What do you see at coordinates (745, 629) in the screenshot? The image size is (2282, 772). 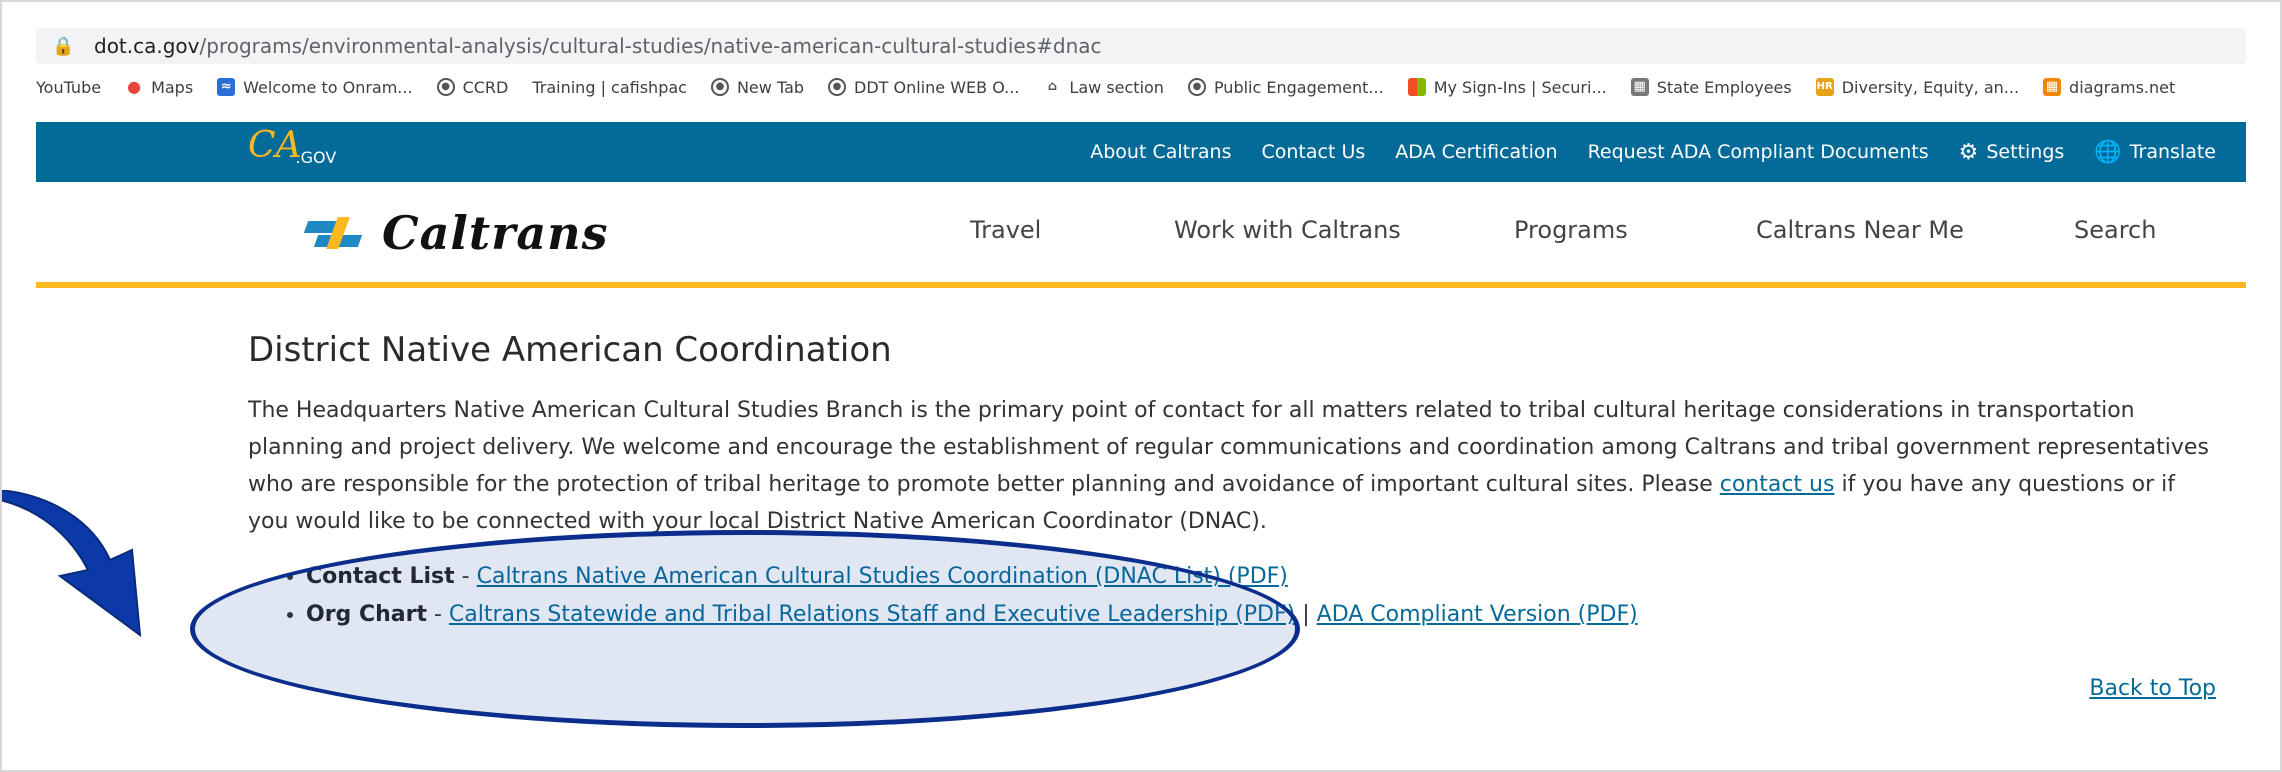 I see `highlight-ellipse` at bounding box center [745, 629].